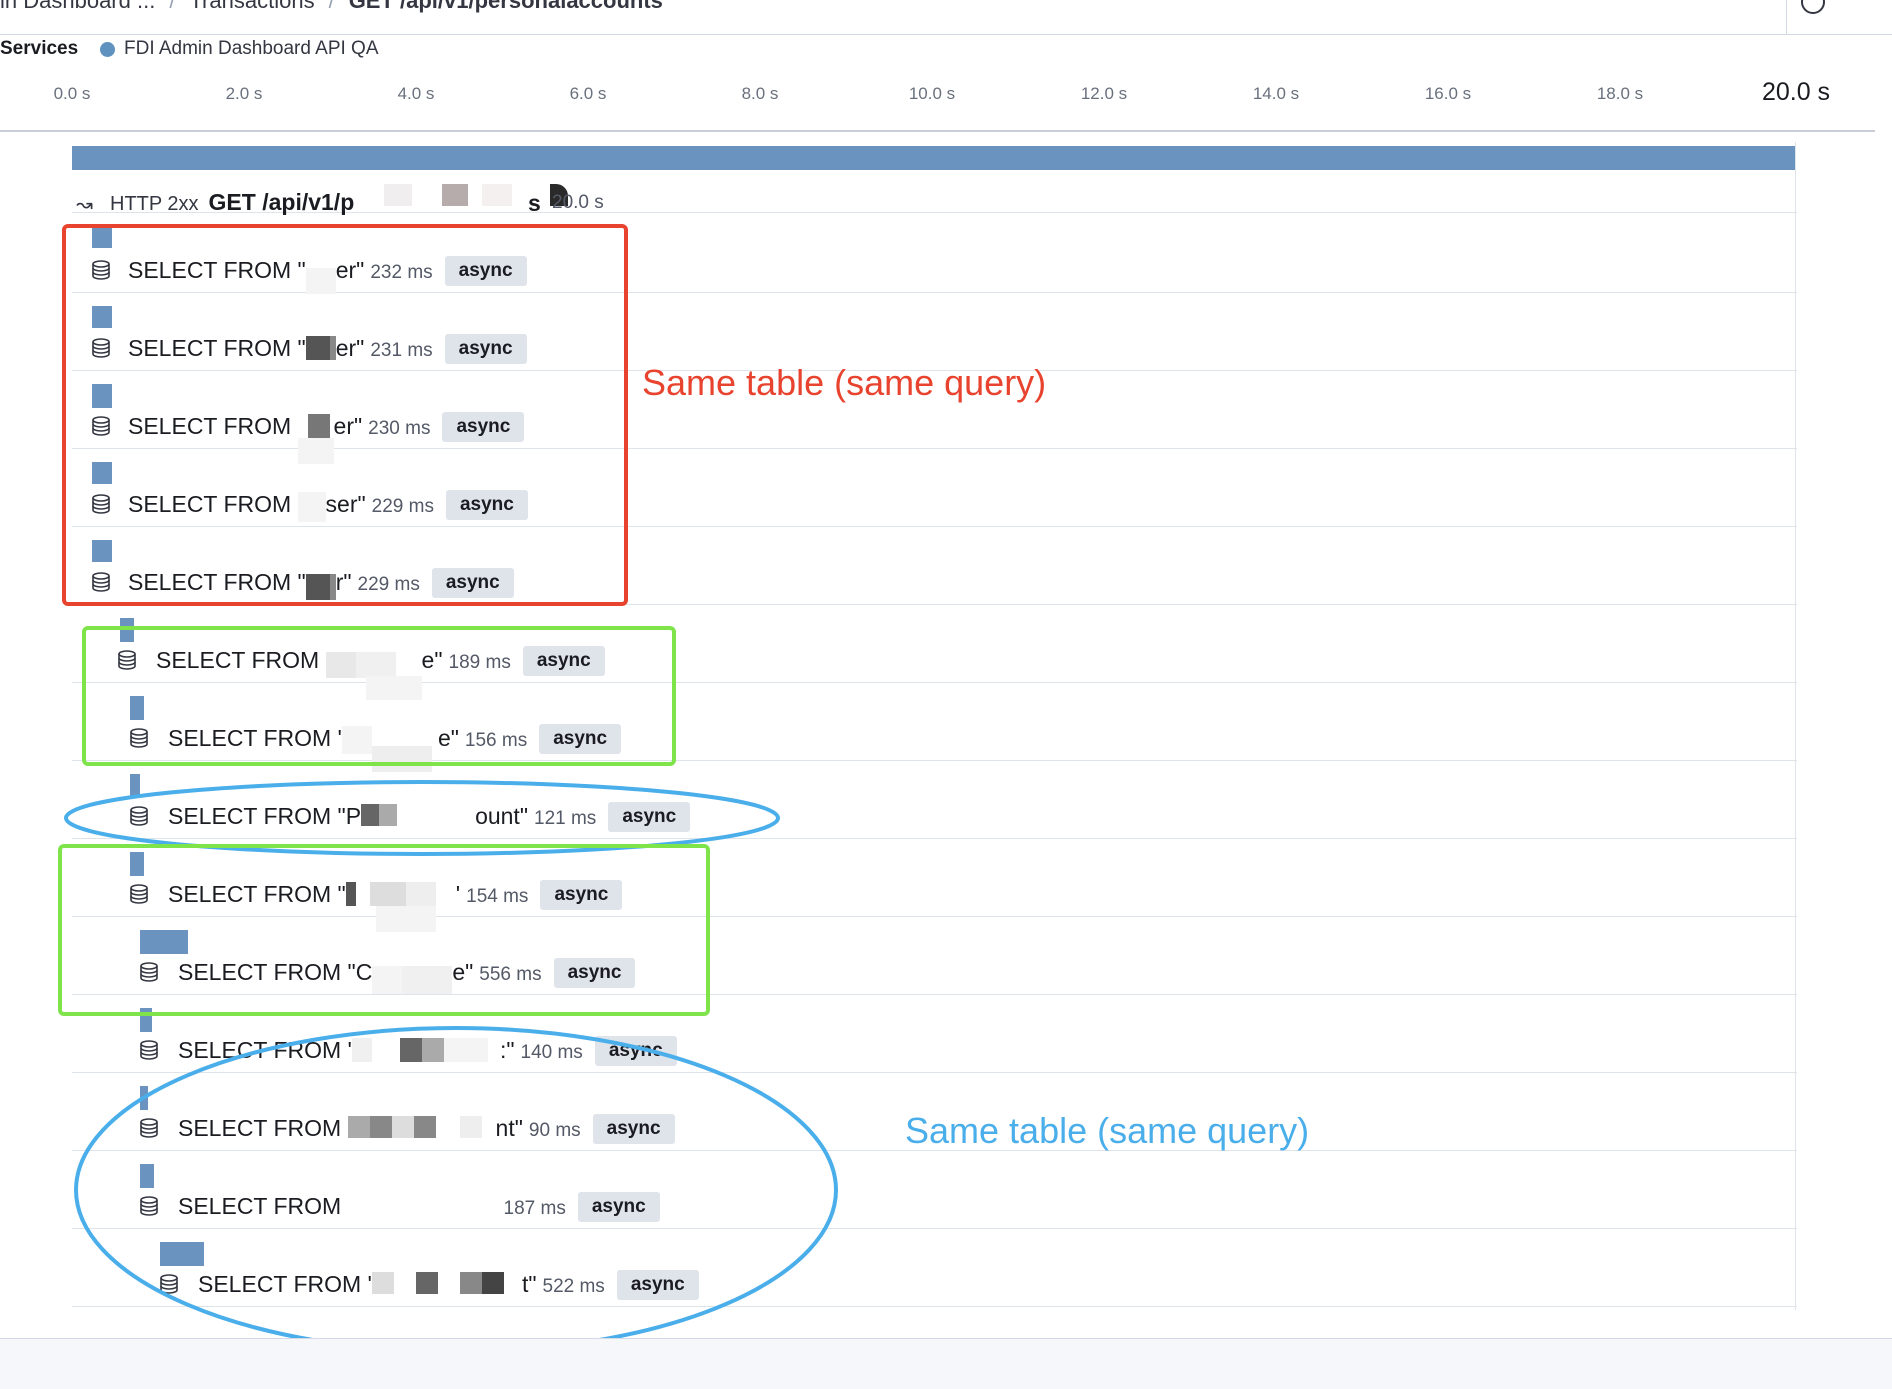  What do you see at coordinates (1107, 1130) in the screenshot?
I see `annotation-text-blue: Same table (same query)` at bounding box center [1107, 1130].